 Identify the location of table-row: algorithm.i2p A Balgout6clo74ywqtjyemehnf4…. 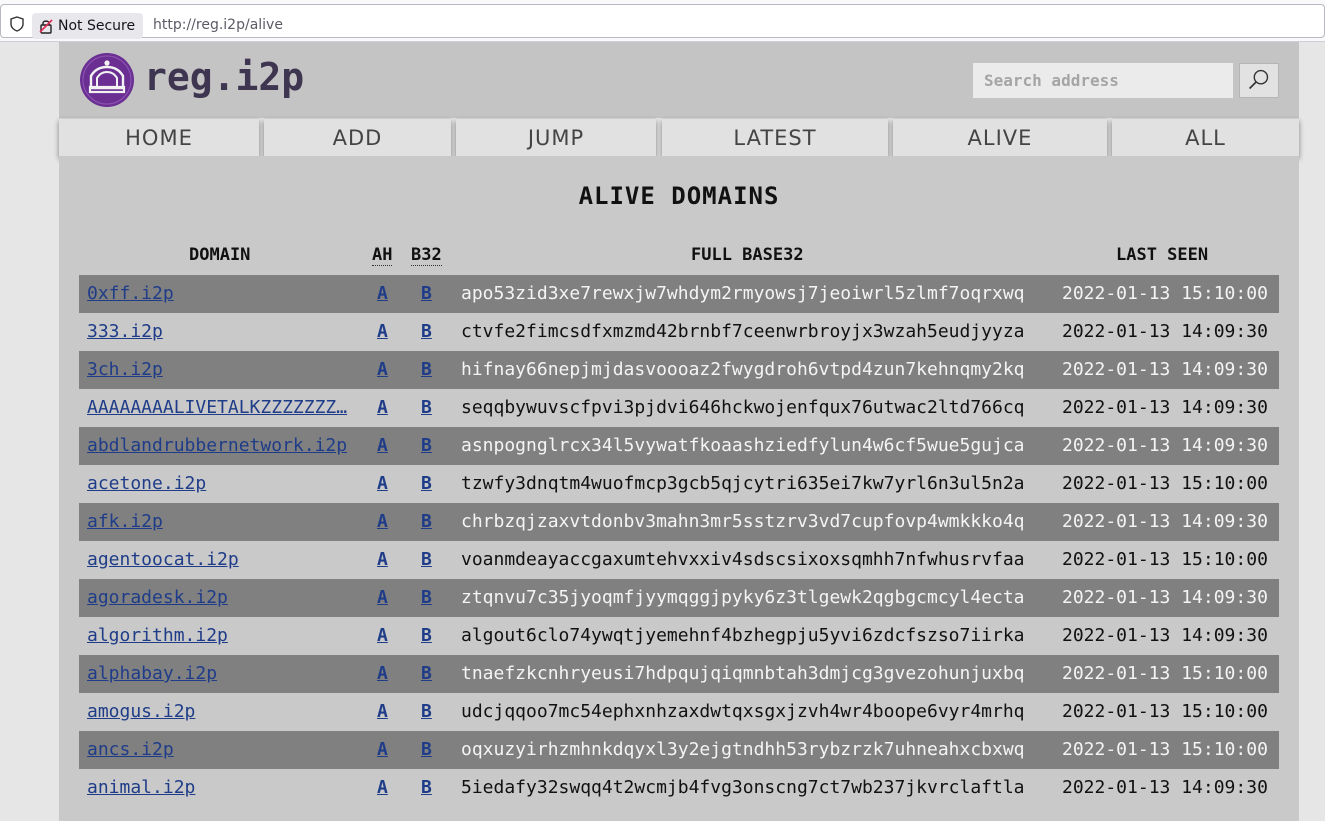
(679, 636).